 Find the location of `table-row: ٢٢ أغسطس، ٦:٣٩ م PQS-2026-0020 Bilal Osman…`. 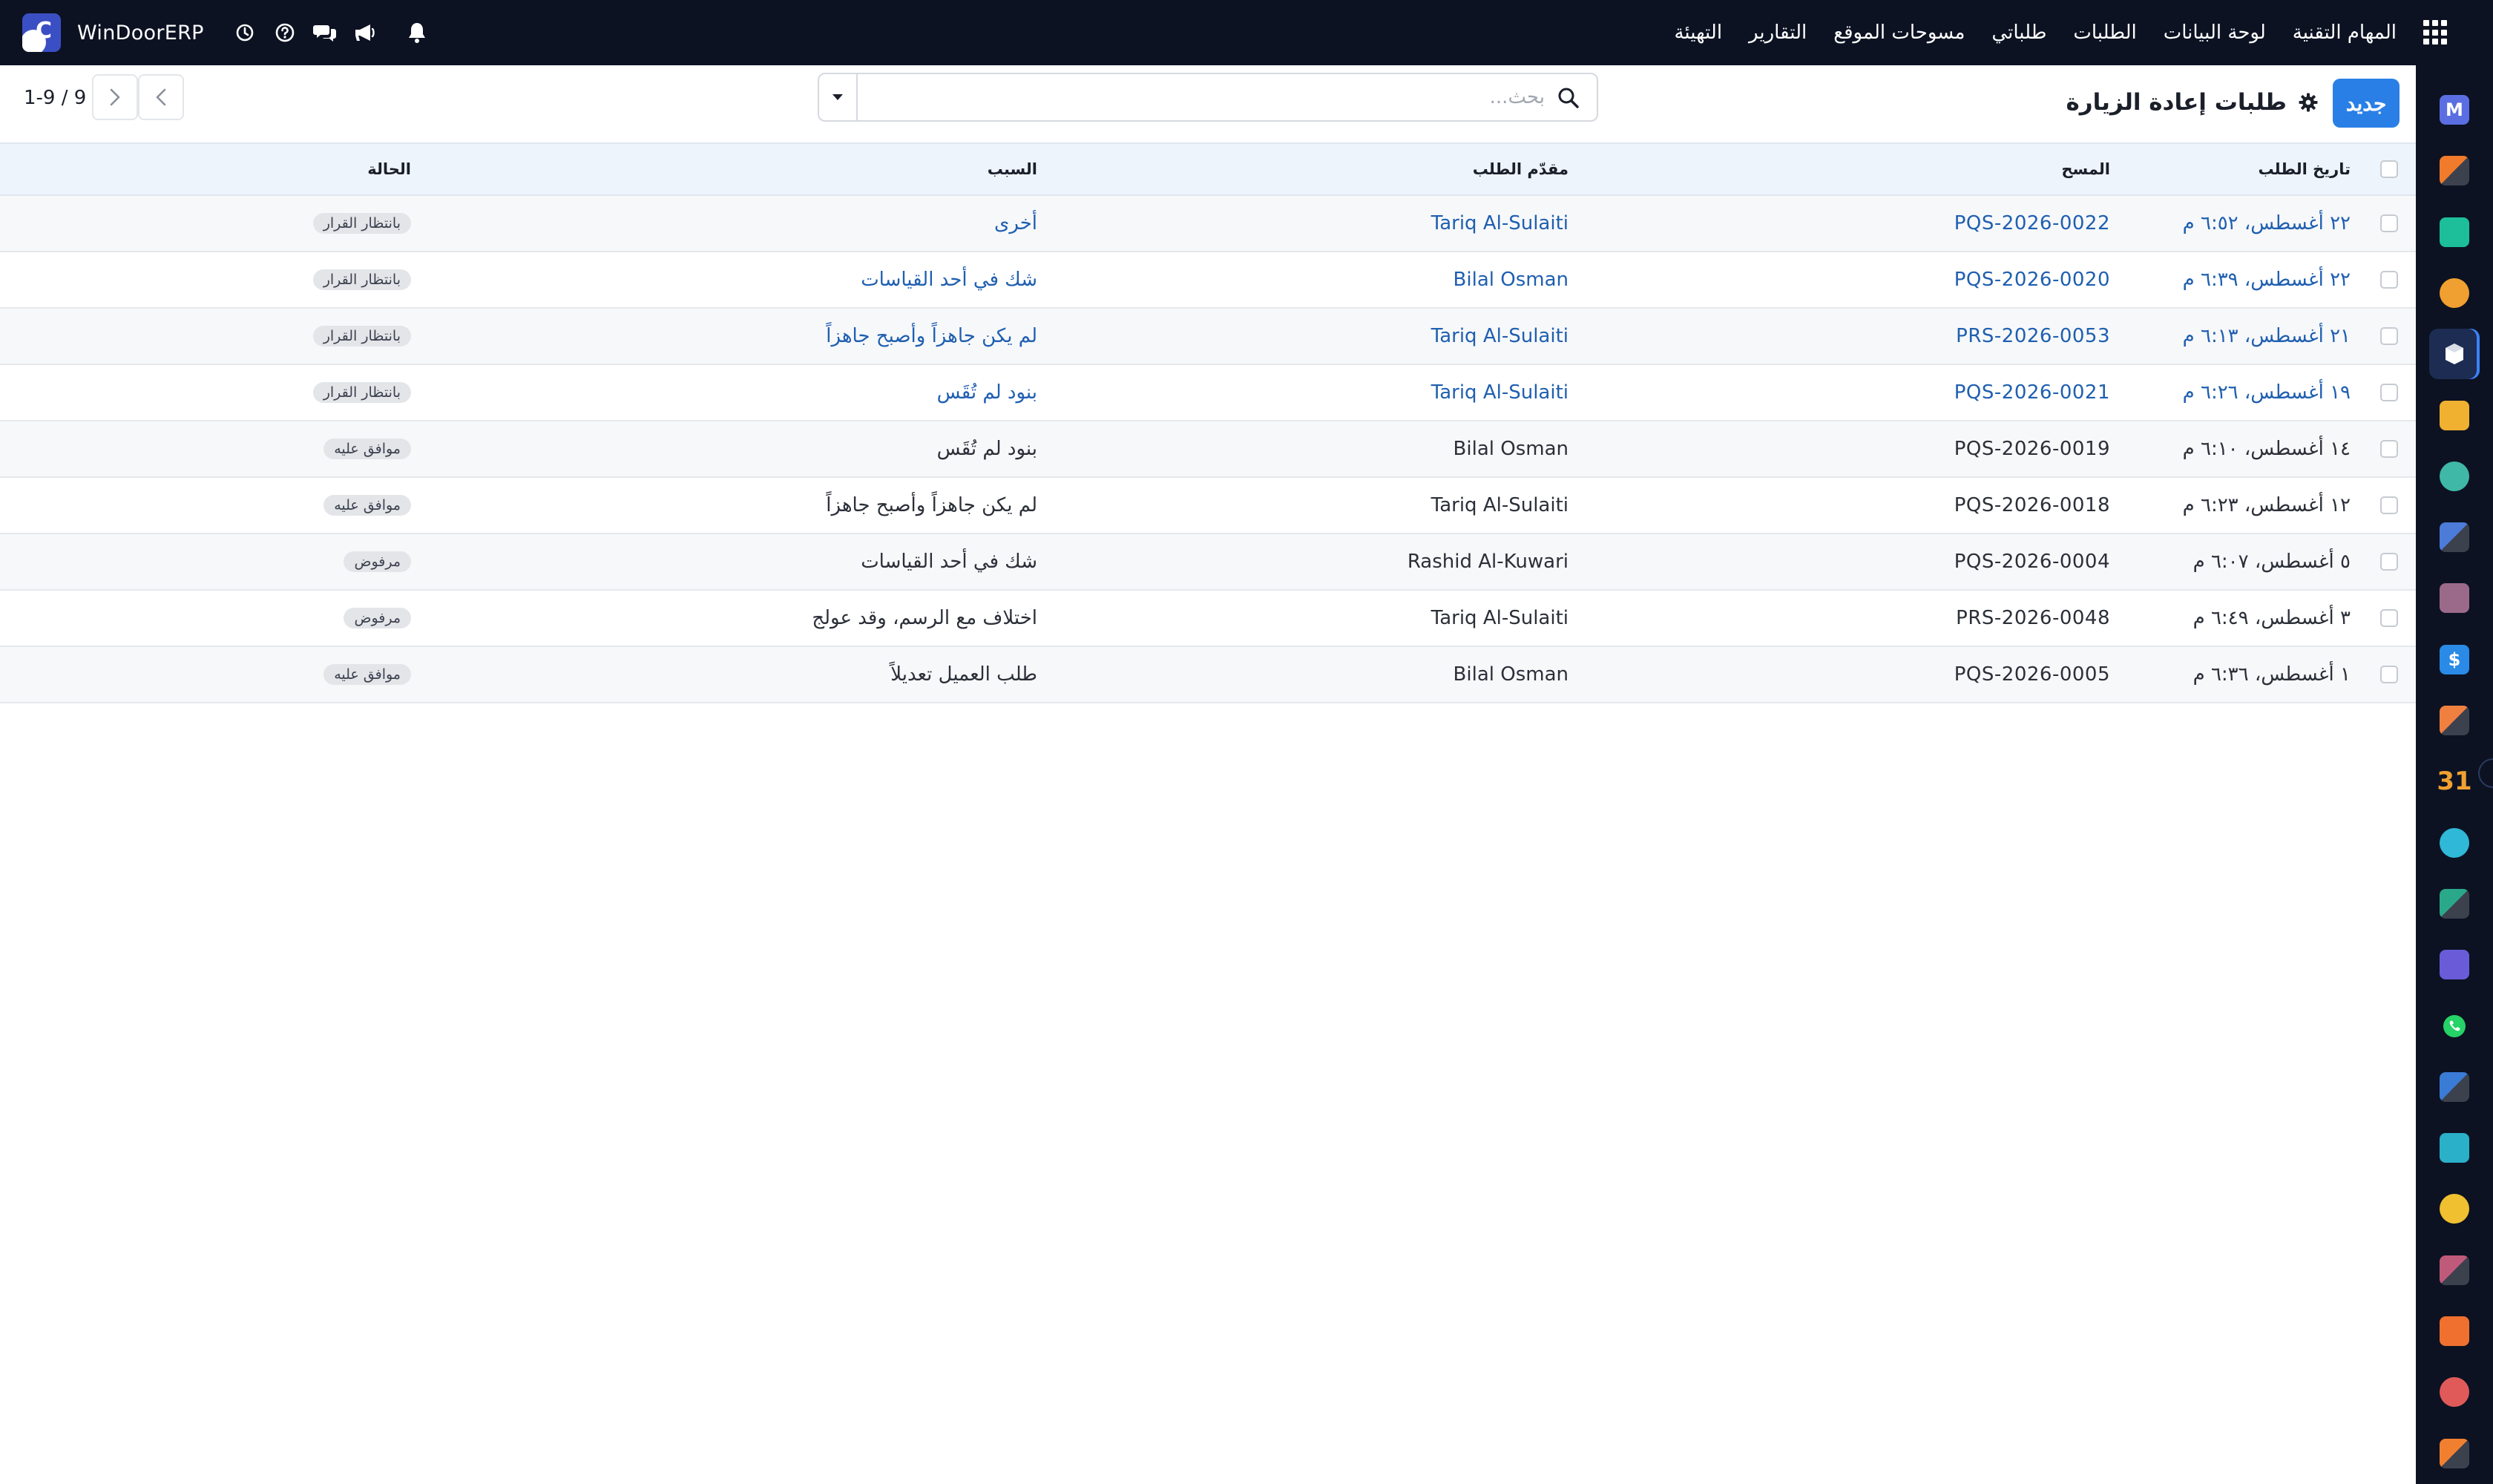

table-row: ٢٢ أغسطس، ٦:٣٩ م PQS-2026-0020 Bilal Osman… is located at coordinates (1208, 280).